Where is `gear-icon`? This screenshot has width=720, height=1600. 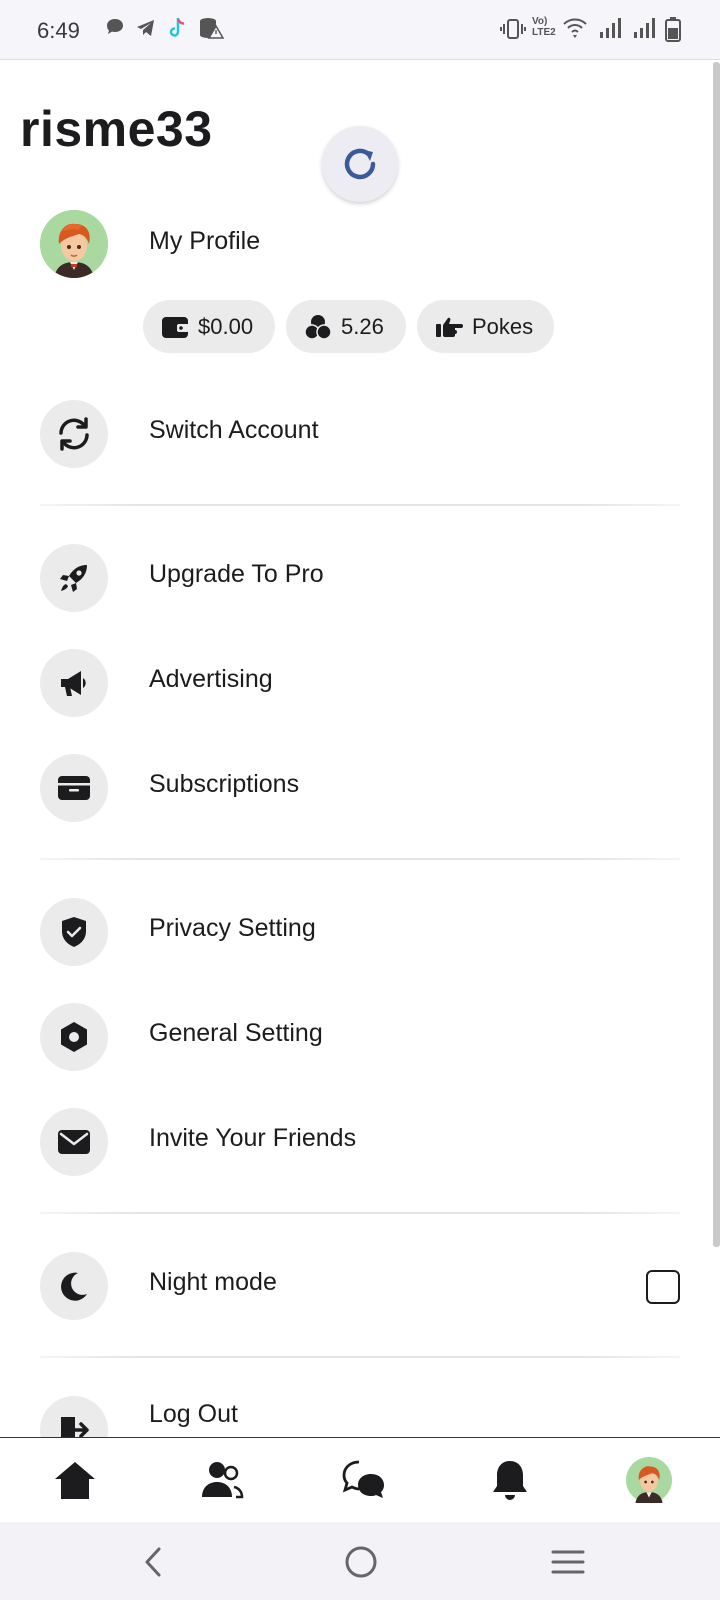
gear-icon is located at coordinates (74, 1037).